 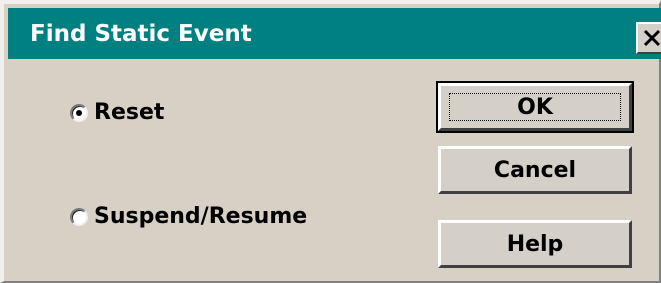 I want to click on cancel-button: Cancel, so click(x=535, y=170).